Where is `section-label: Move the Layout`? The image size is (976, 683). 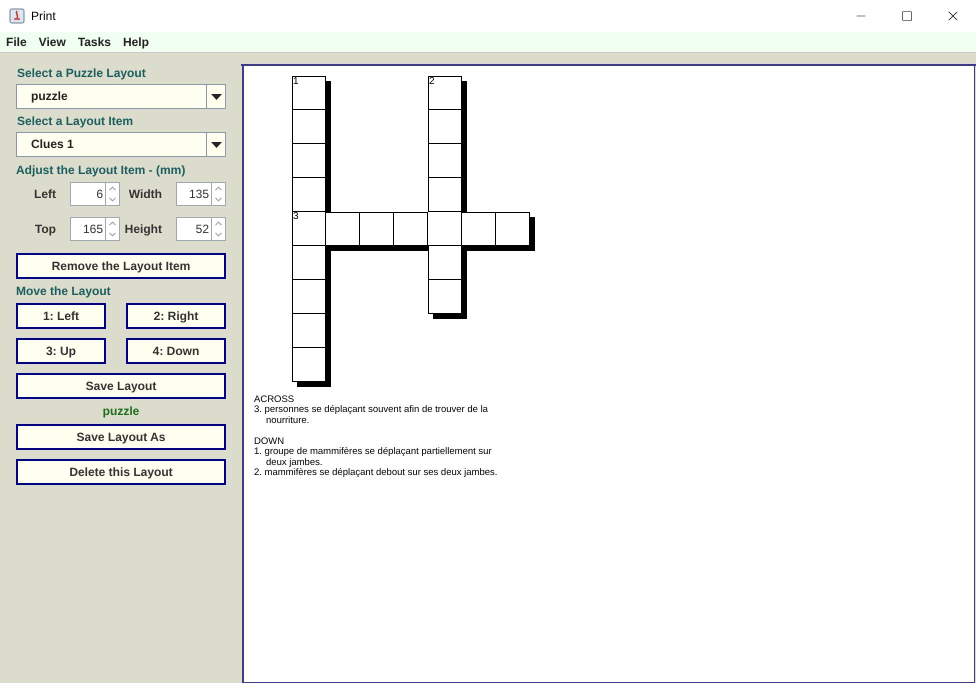
section-label: Move the Layout is located at coordinates (64, 291).